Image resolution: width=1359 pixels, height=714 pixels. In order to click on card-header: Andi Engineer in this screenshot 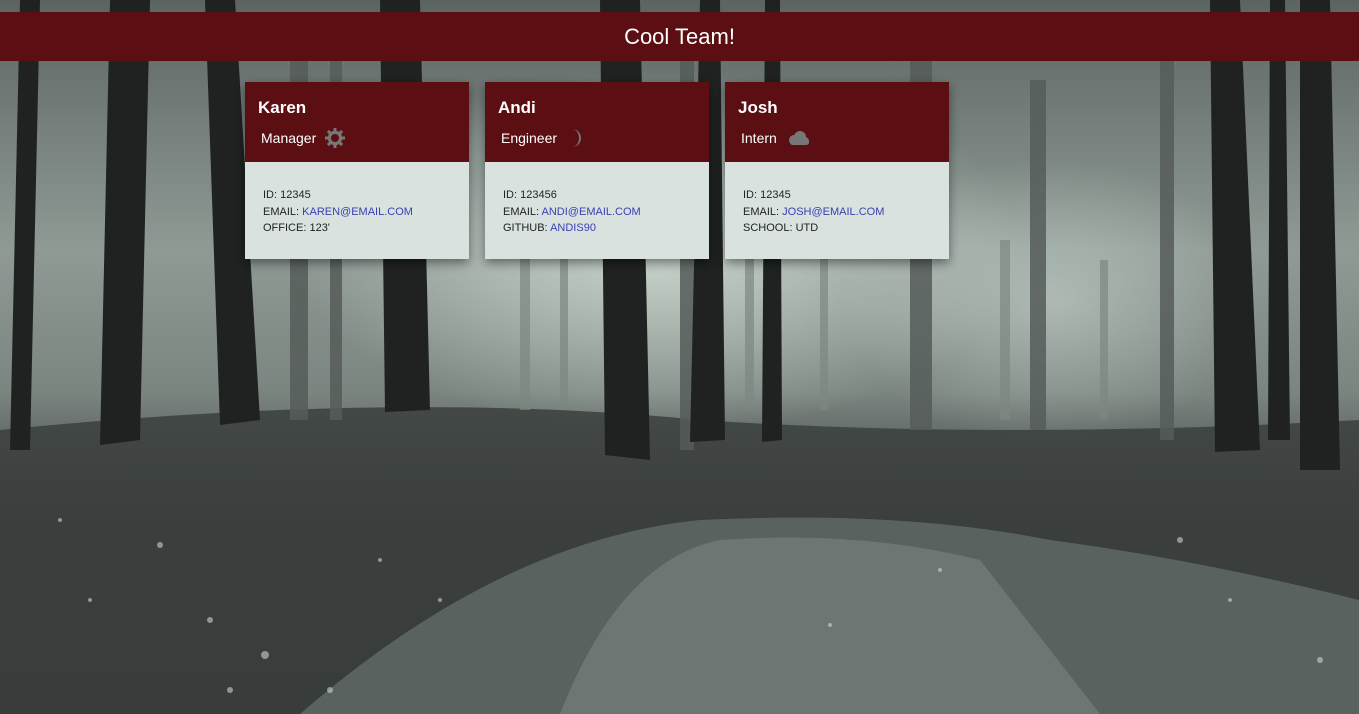, I will do `click(597, 122)`.